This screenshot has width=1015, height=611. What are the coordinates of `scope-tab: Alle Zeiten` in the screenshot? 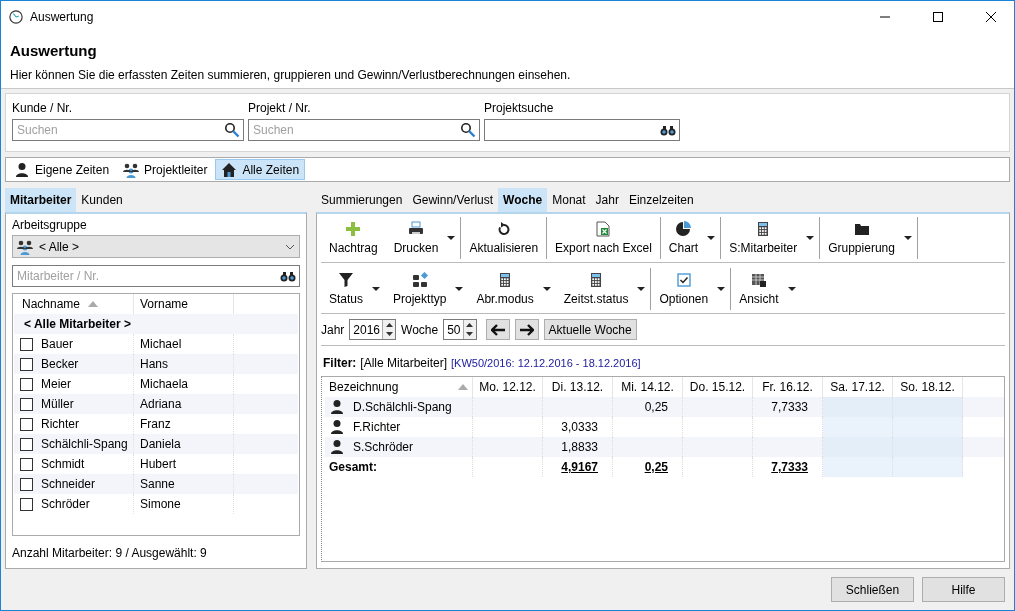 It's located at (260, 169).